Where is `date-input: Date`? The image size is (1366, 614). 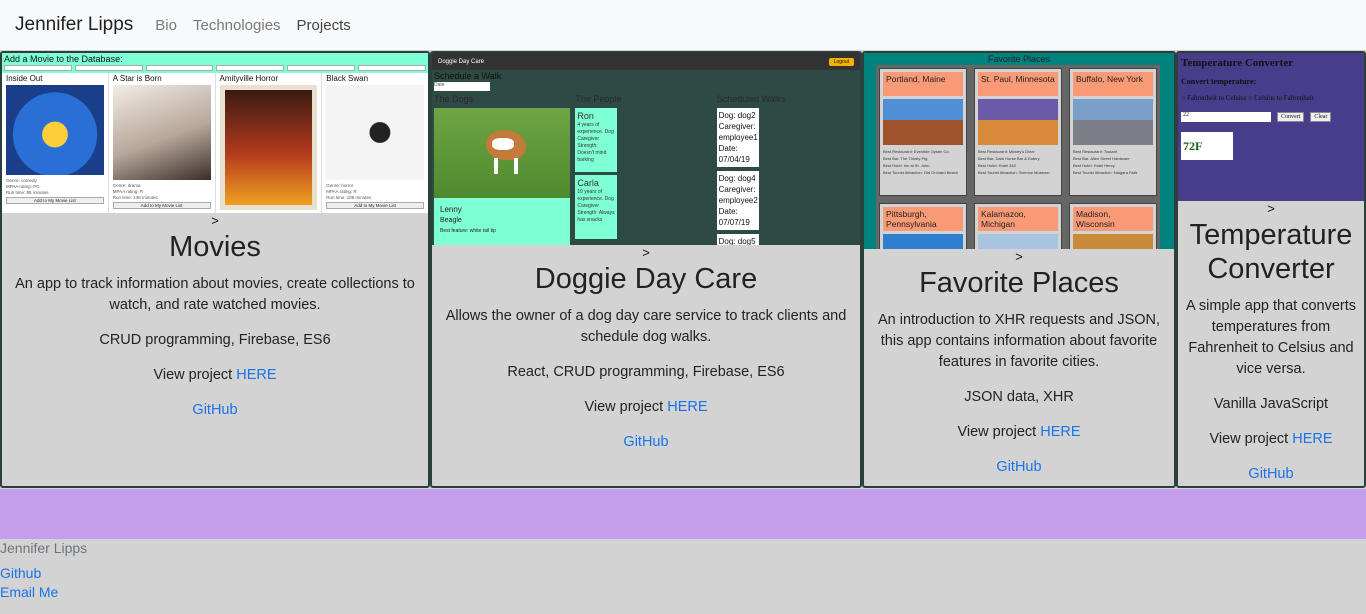 date-input: Date is located at coordinates (462, 86).